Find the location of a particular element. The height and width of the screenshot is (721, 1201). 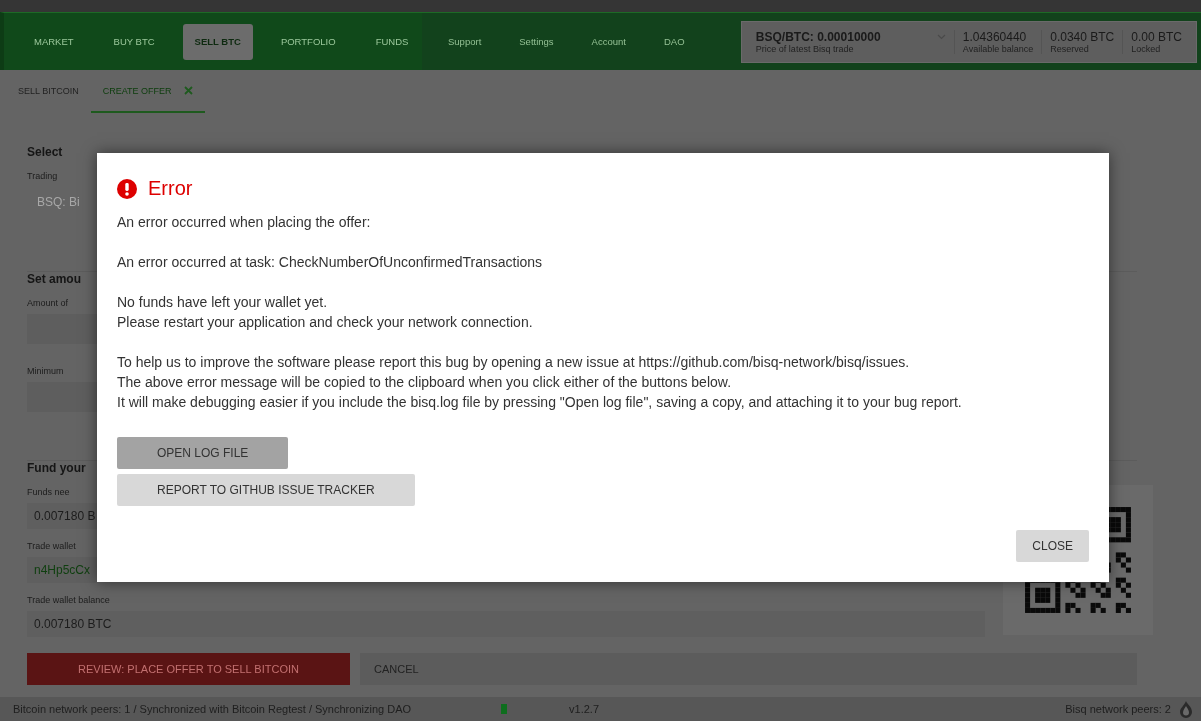

field-label: Trade wallet balance is located at coordinates (68, 600).